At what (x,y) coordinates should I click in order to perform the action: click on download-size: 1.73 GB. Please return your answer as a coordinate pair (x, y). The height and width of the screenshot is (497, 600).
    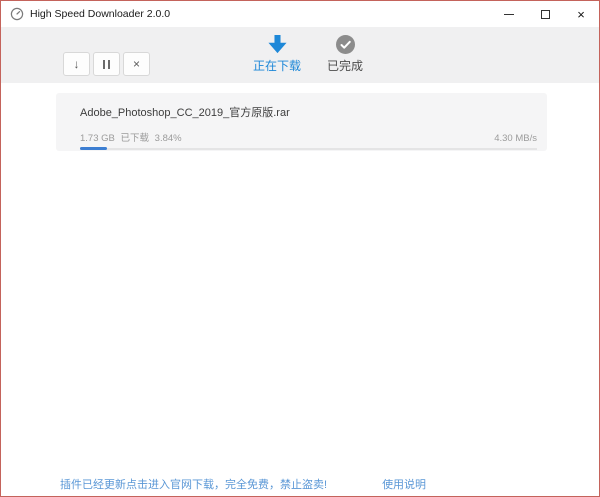
    Looking at the image, I should click on (97, 138).